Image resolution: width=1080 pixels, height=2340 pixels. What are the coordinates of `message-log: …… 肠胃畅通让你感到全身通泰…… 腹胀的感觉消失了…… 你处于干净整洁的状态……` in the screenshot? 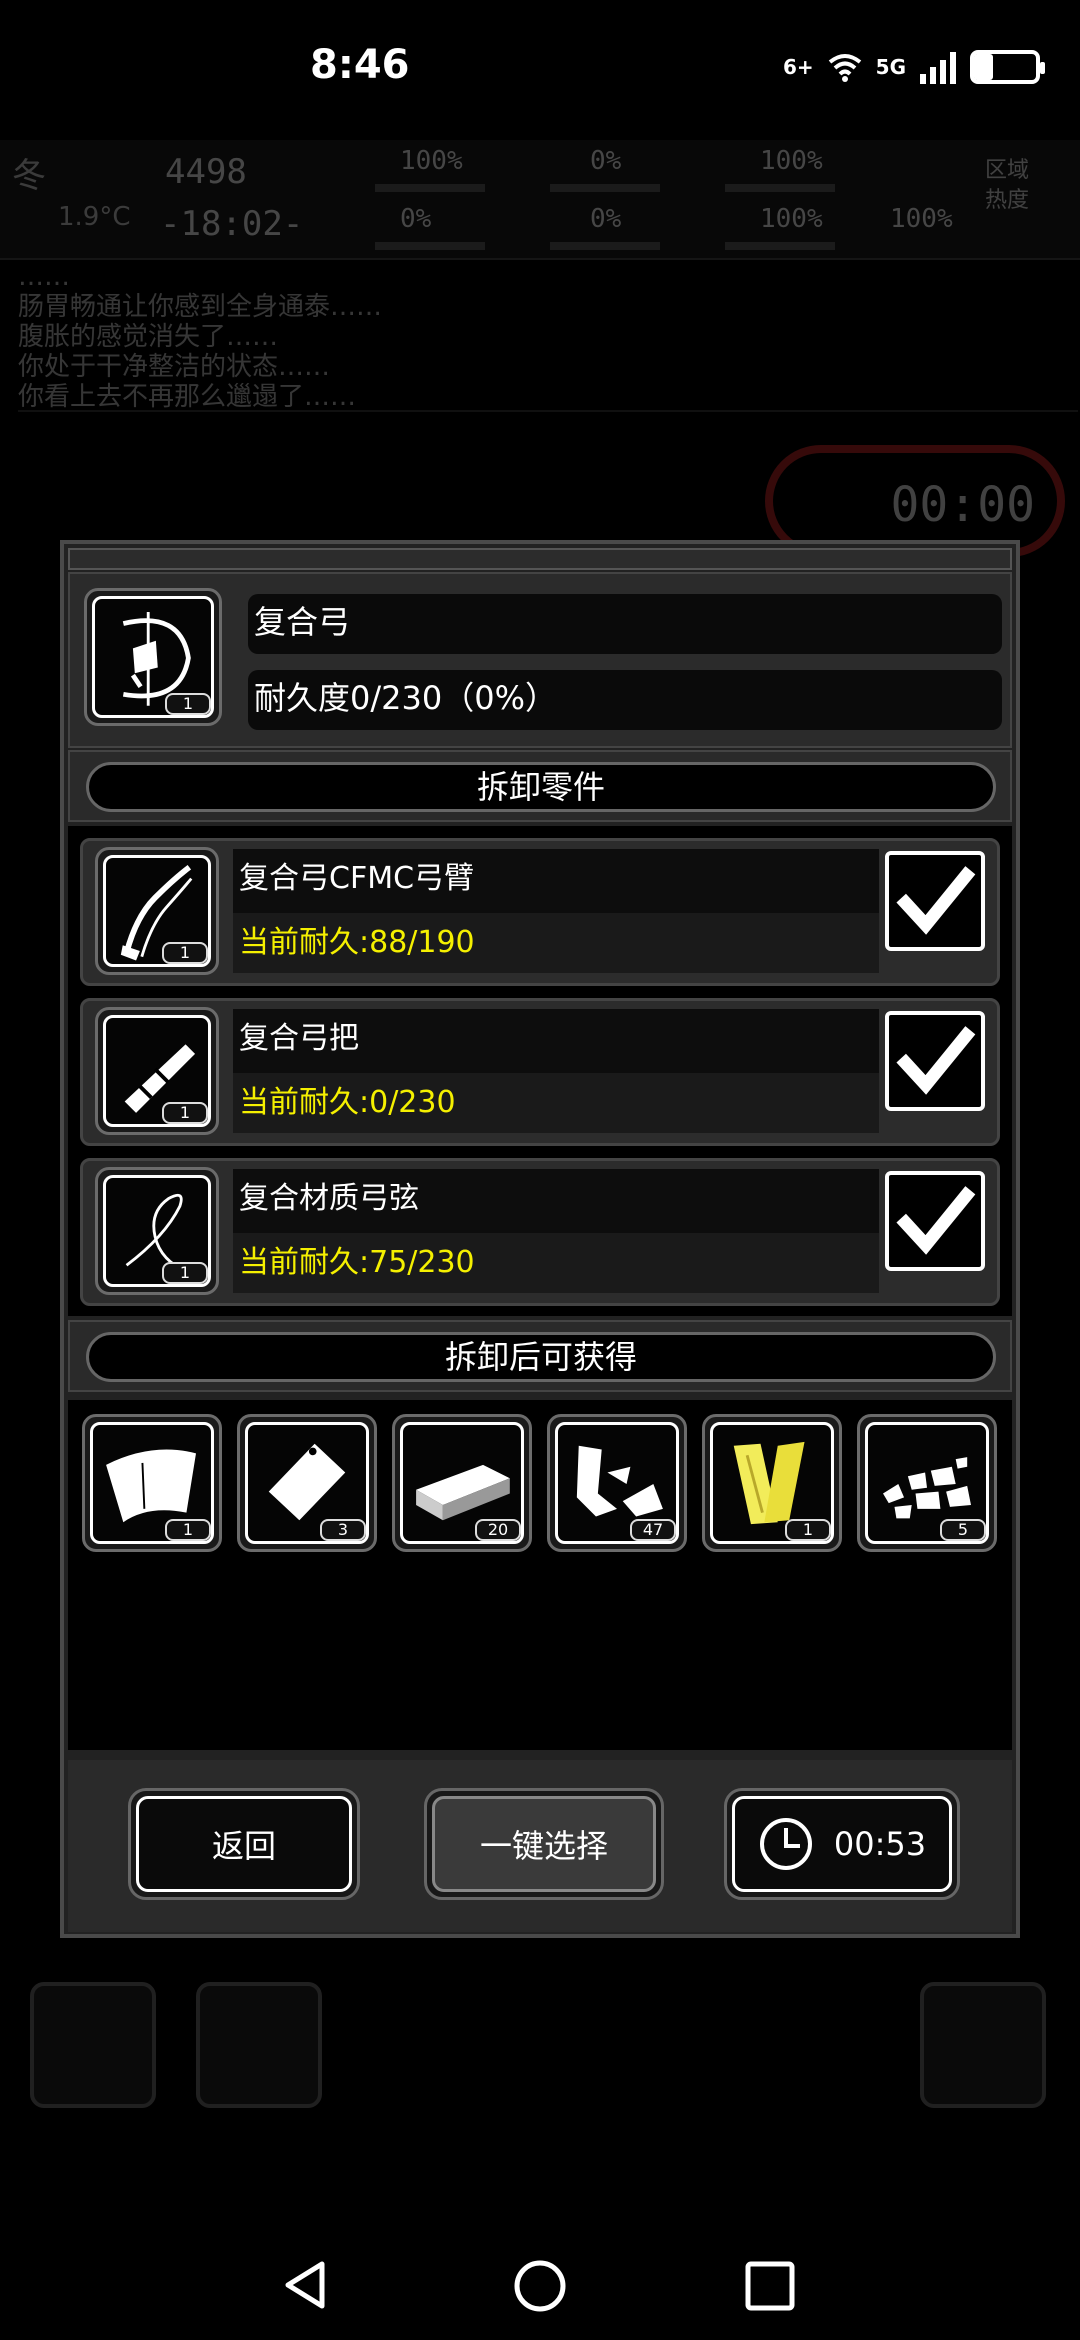 It's located at (548, 337).